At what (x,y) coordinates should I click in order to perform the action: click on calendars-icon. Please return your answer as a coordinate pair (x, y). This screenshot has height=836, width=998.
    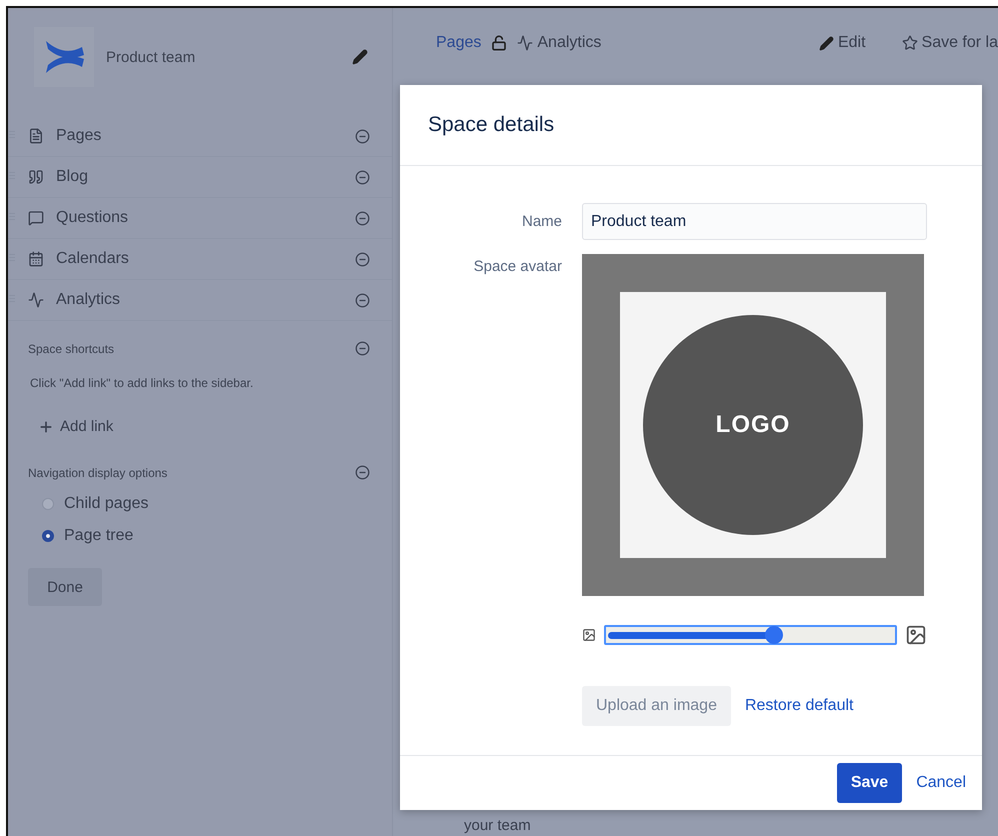
    Looking at the image, I should click on (36, 259).